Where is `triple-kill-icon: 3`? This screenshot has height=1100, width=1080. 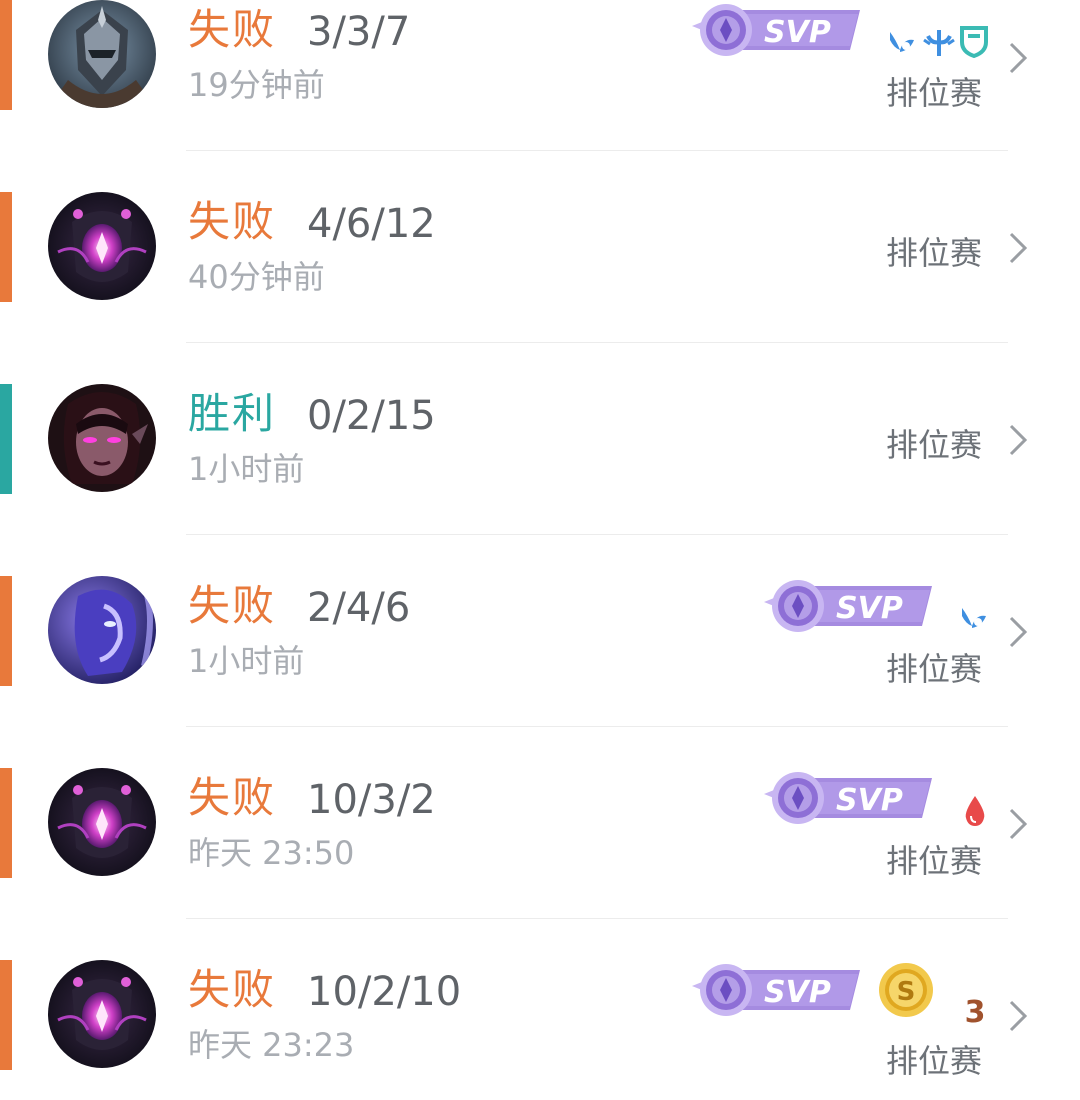 triple-kill-icon: 3 is located at coordinates (975, 1010).